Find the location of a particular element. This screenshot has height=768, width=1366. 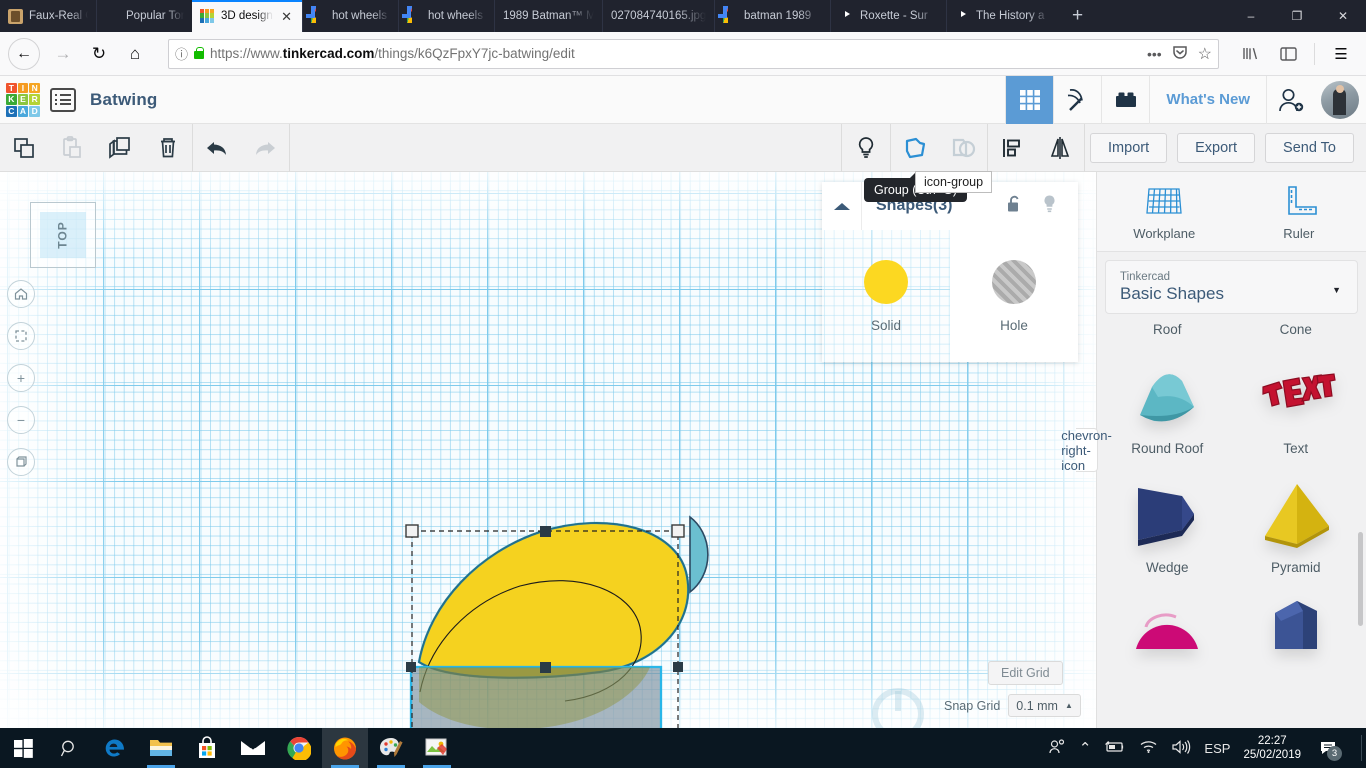

sidebar-icon is located at coordinates (1288, 54).